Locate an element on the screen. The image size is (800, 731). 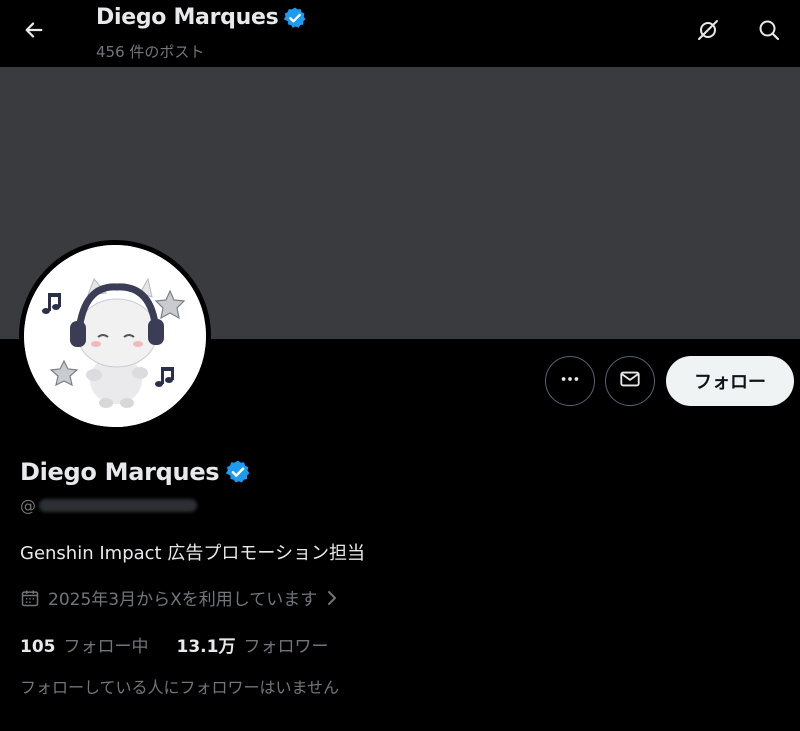
header-display-name: Diego Marques is located at coordinates (187, 17).